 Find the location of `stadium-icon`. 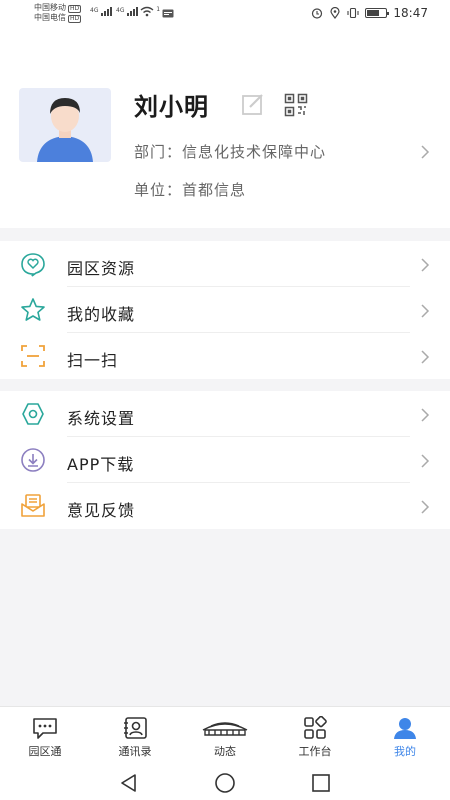

stadium-icon is located at coordinates (225, 728).